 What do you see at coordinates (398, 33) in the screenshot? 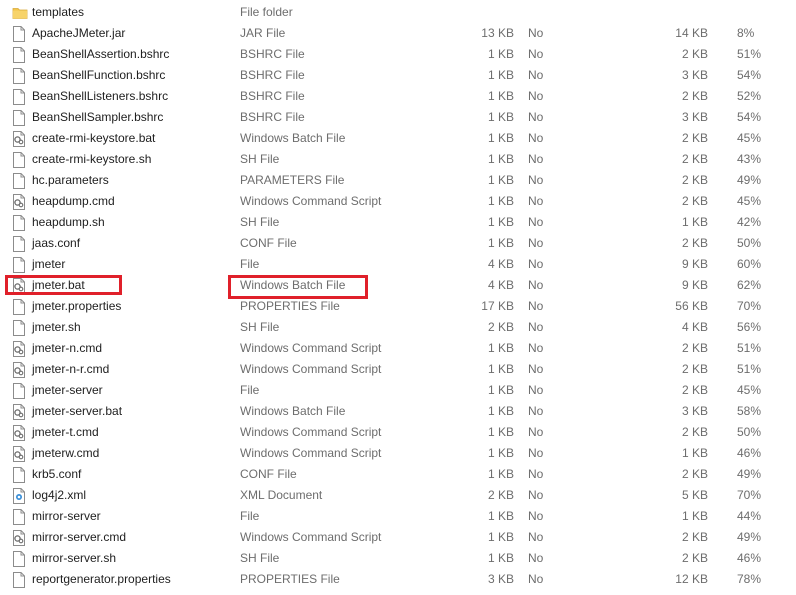
I see `file-row: ApacheJMeter.jar JAR File 13 KB No 14 KB 8%` at bounding box center [398, 33].